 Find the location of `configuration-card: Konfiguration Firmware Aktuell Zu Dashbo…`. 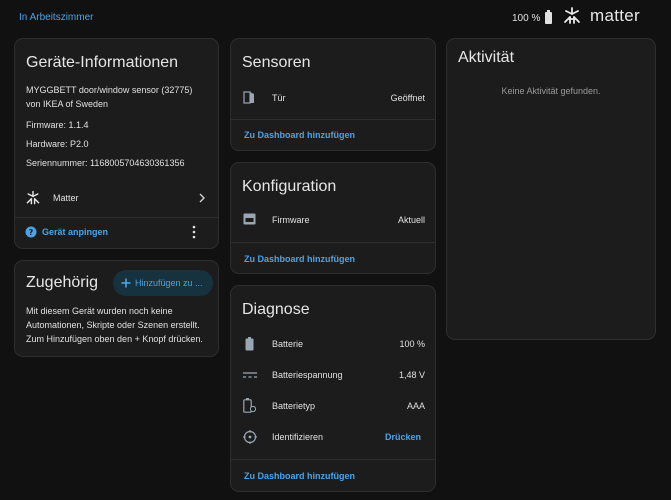

configuration-card: Konfiguration Firmware Aktuell Zu Dashbo… is located at coordinates (333, 218).